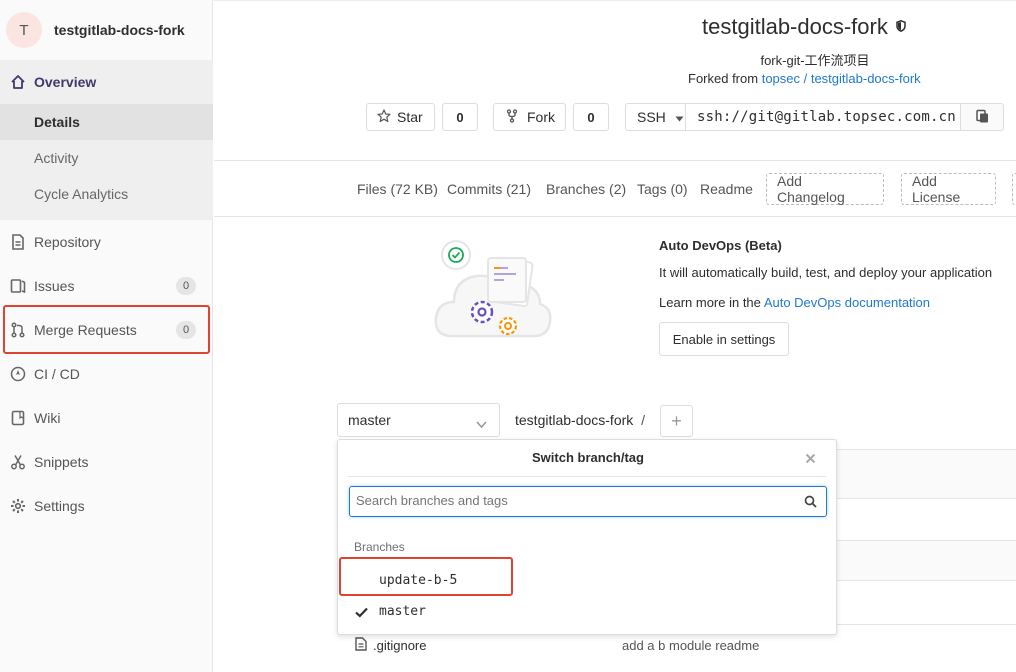 The image size is (1016, 672). What do you see at coordinates (823, 117) in the screenshot?
I see `clone-url-input: ssh://git@gitlab.topsec.com.cn` at bounding box center [823, 117].